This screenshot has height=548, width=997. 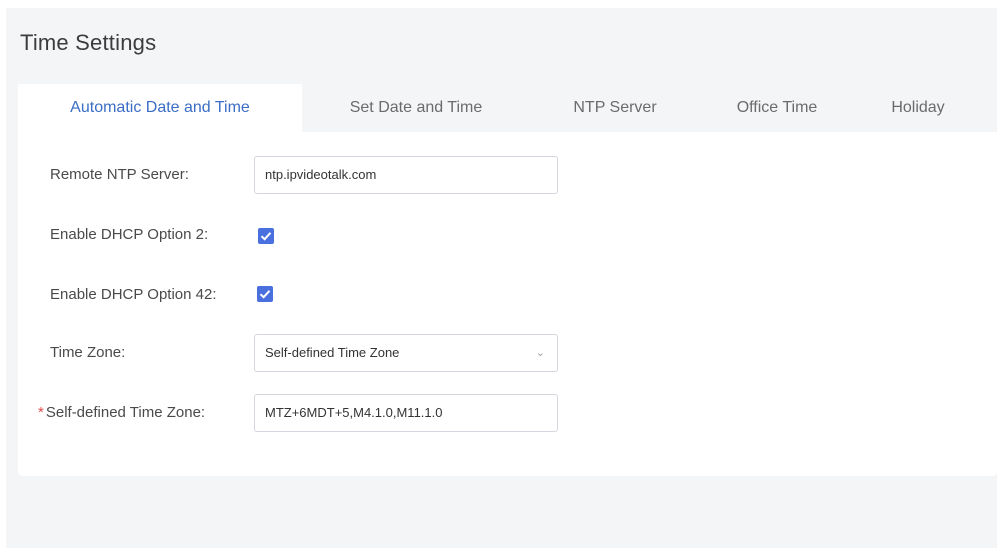 I want to click on tab-ntp-server: NTP Server, so click(x=615, y=108).